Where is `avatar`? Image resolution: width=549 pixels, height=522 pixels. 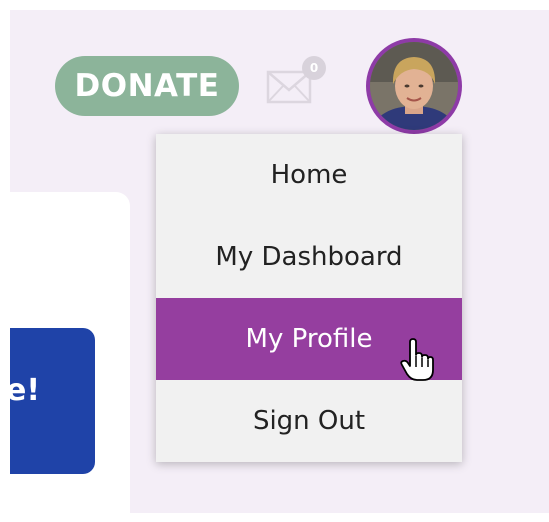
avatar is located at coordinates (414, 86).